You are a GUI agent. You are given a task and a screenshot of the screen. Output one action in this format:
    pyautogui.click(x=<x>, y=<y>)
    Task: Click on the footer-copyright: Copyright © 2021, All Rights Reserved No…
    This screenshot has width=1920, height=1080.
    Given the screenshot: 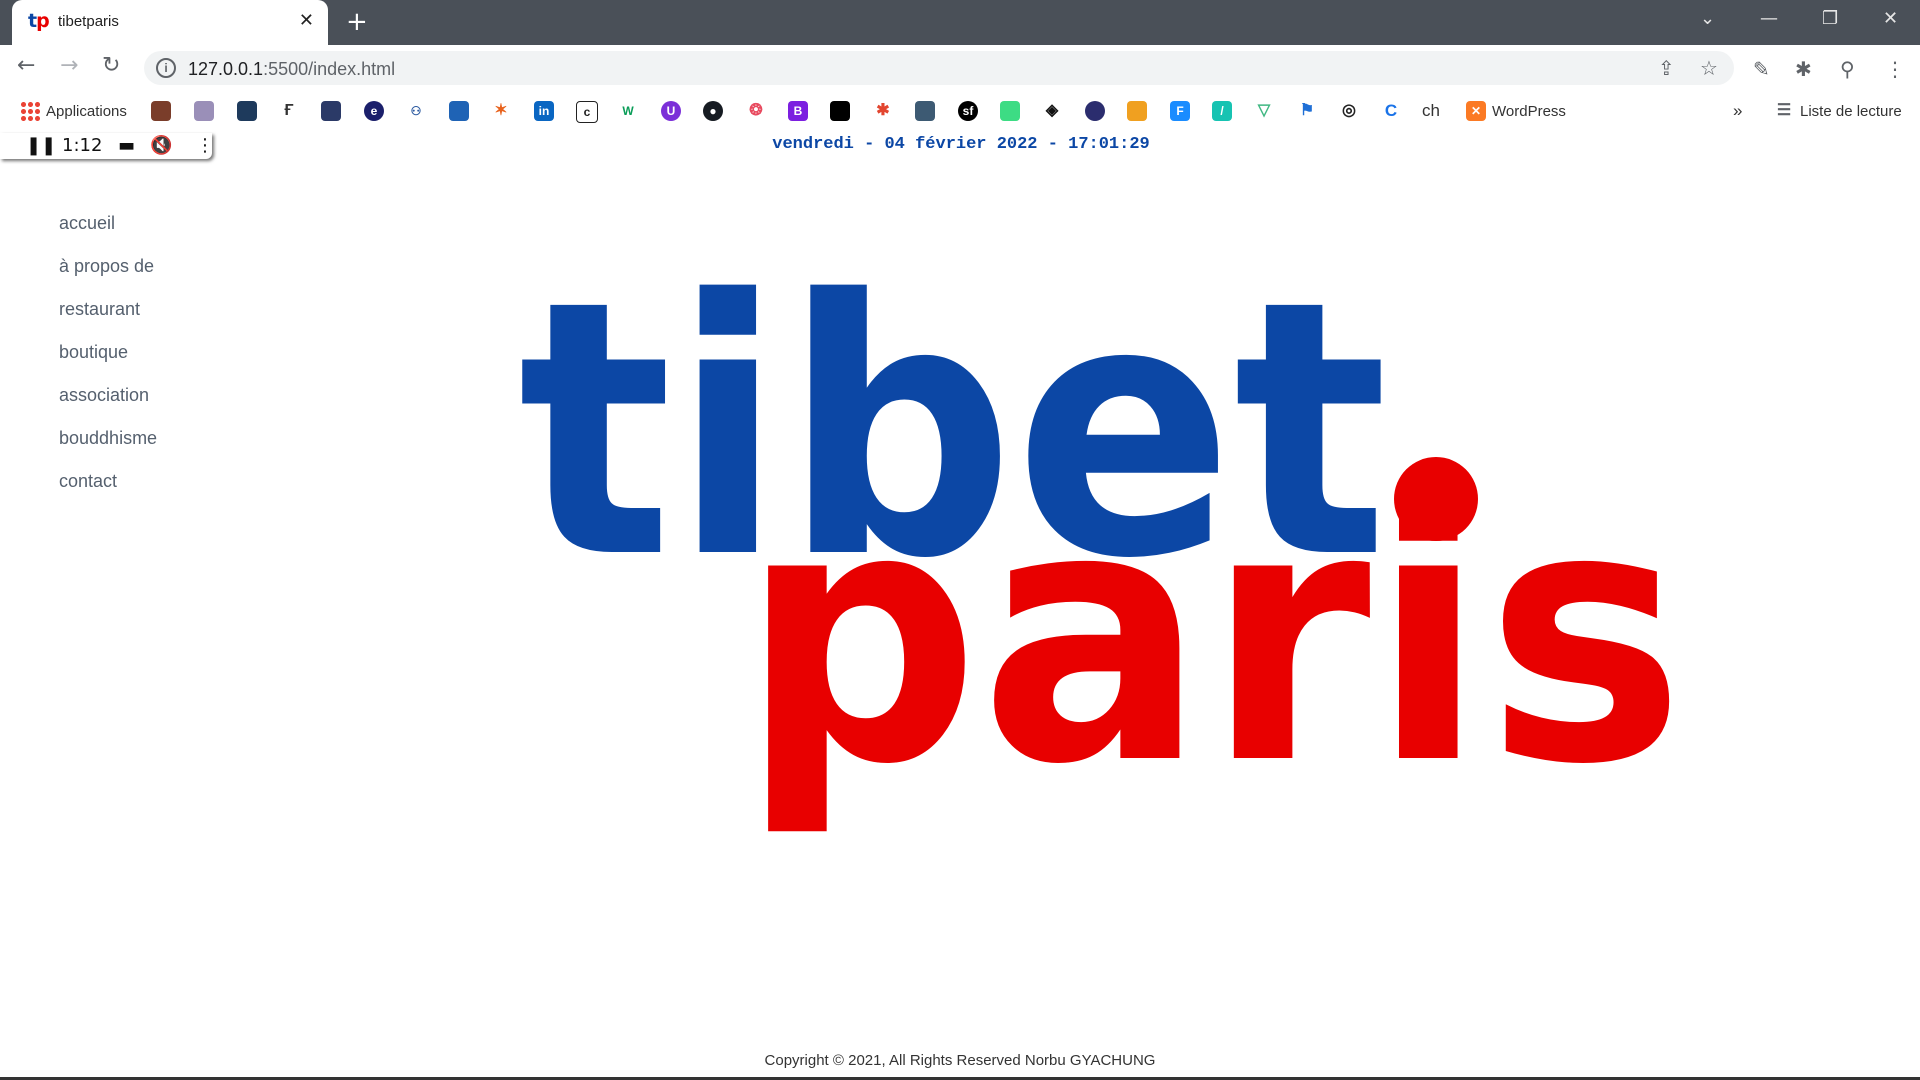 What is the action you would take?
    pyautogui.click(x=960, y=1060)
    